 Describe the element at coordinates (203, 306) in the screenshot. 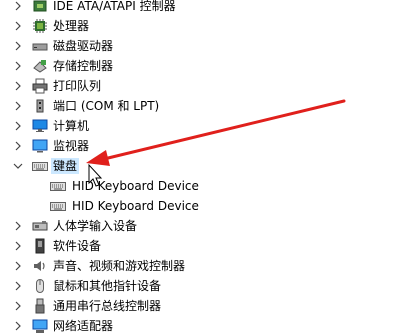

I see `tree-item-usb-controllers: 通用串行总线控制器` at that location.